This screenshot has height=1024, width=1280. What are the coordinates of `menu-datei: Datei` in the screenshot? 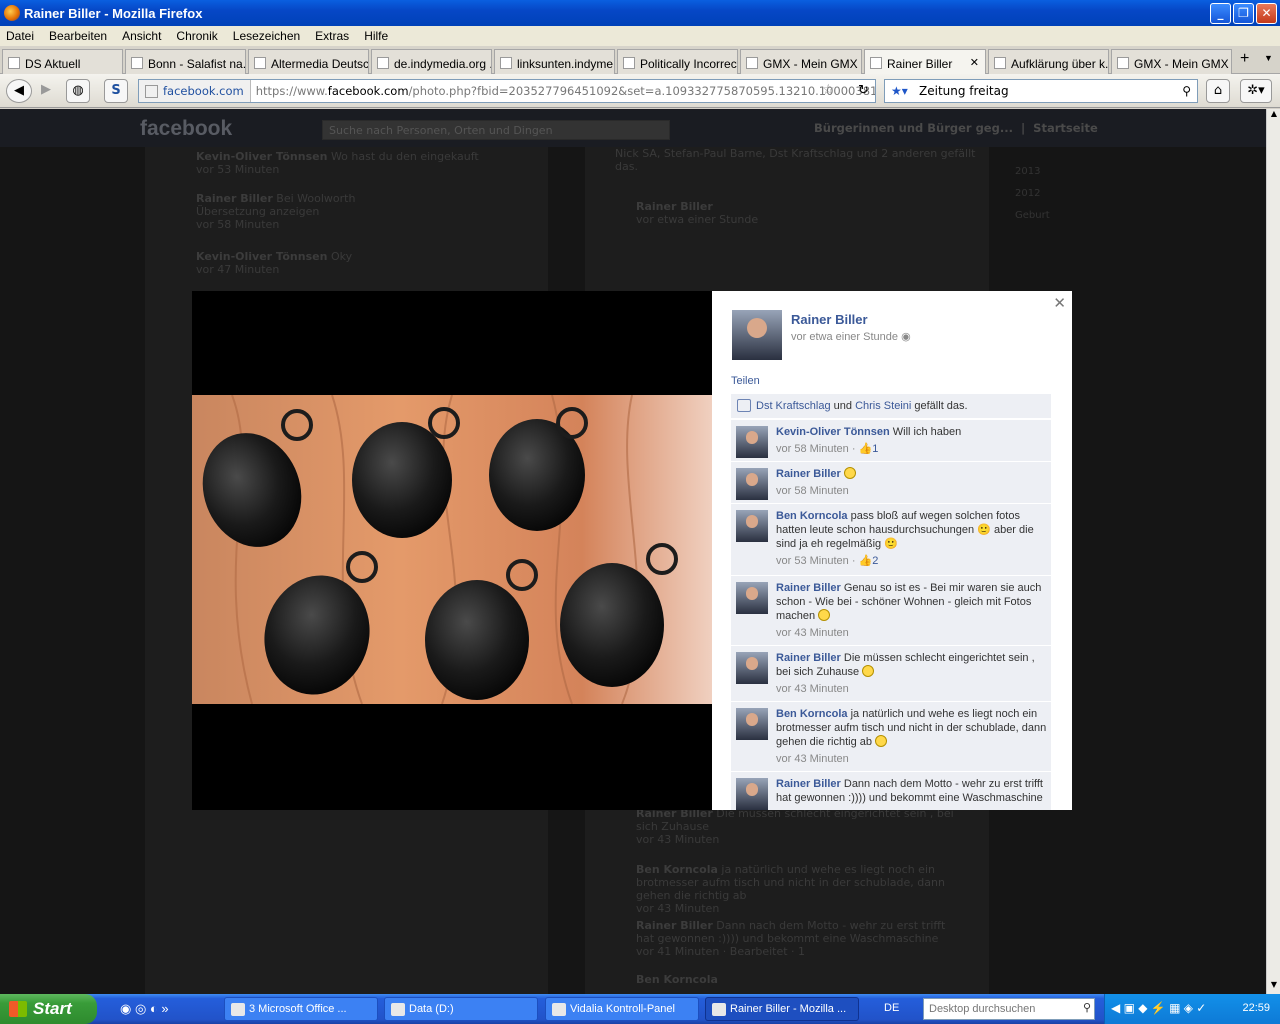 It's located at (20, 36).